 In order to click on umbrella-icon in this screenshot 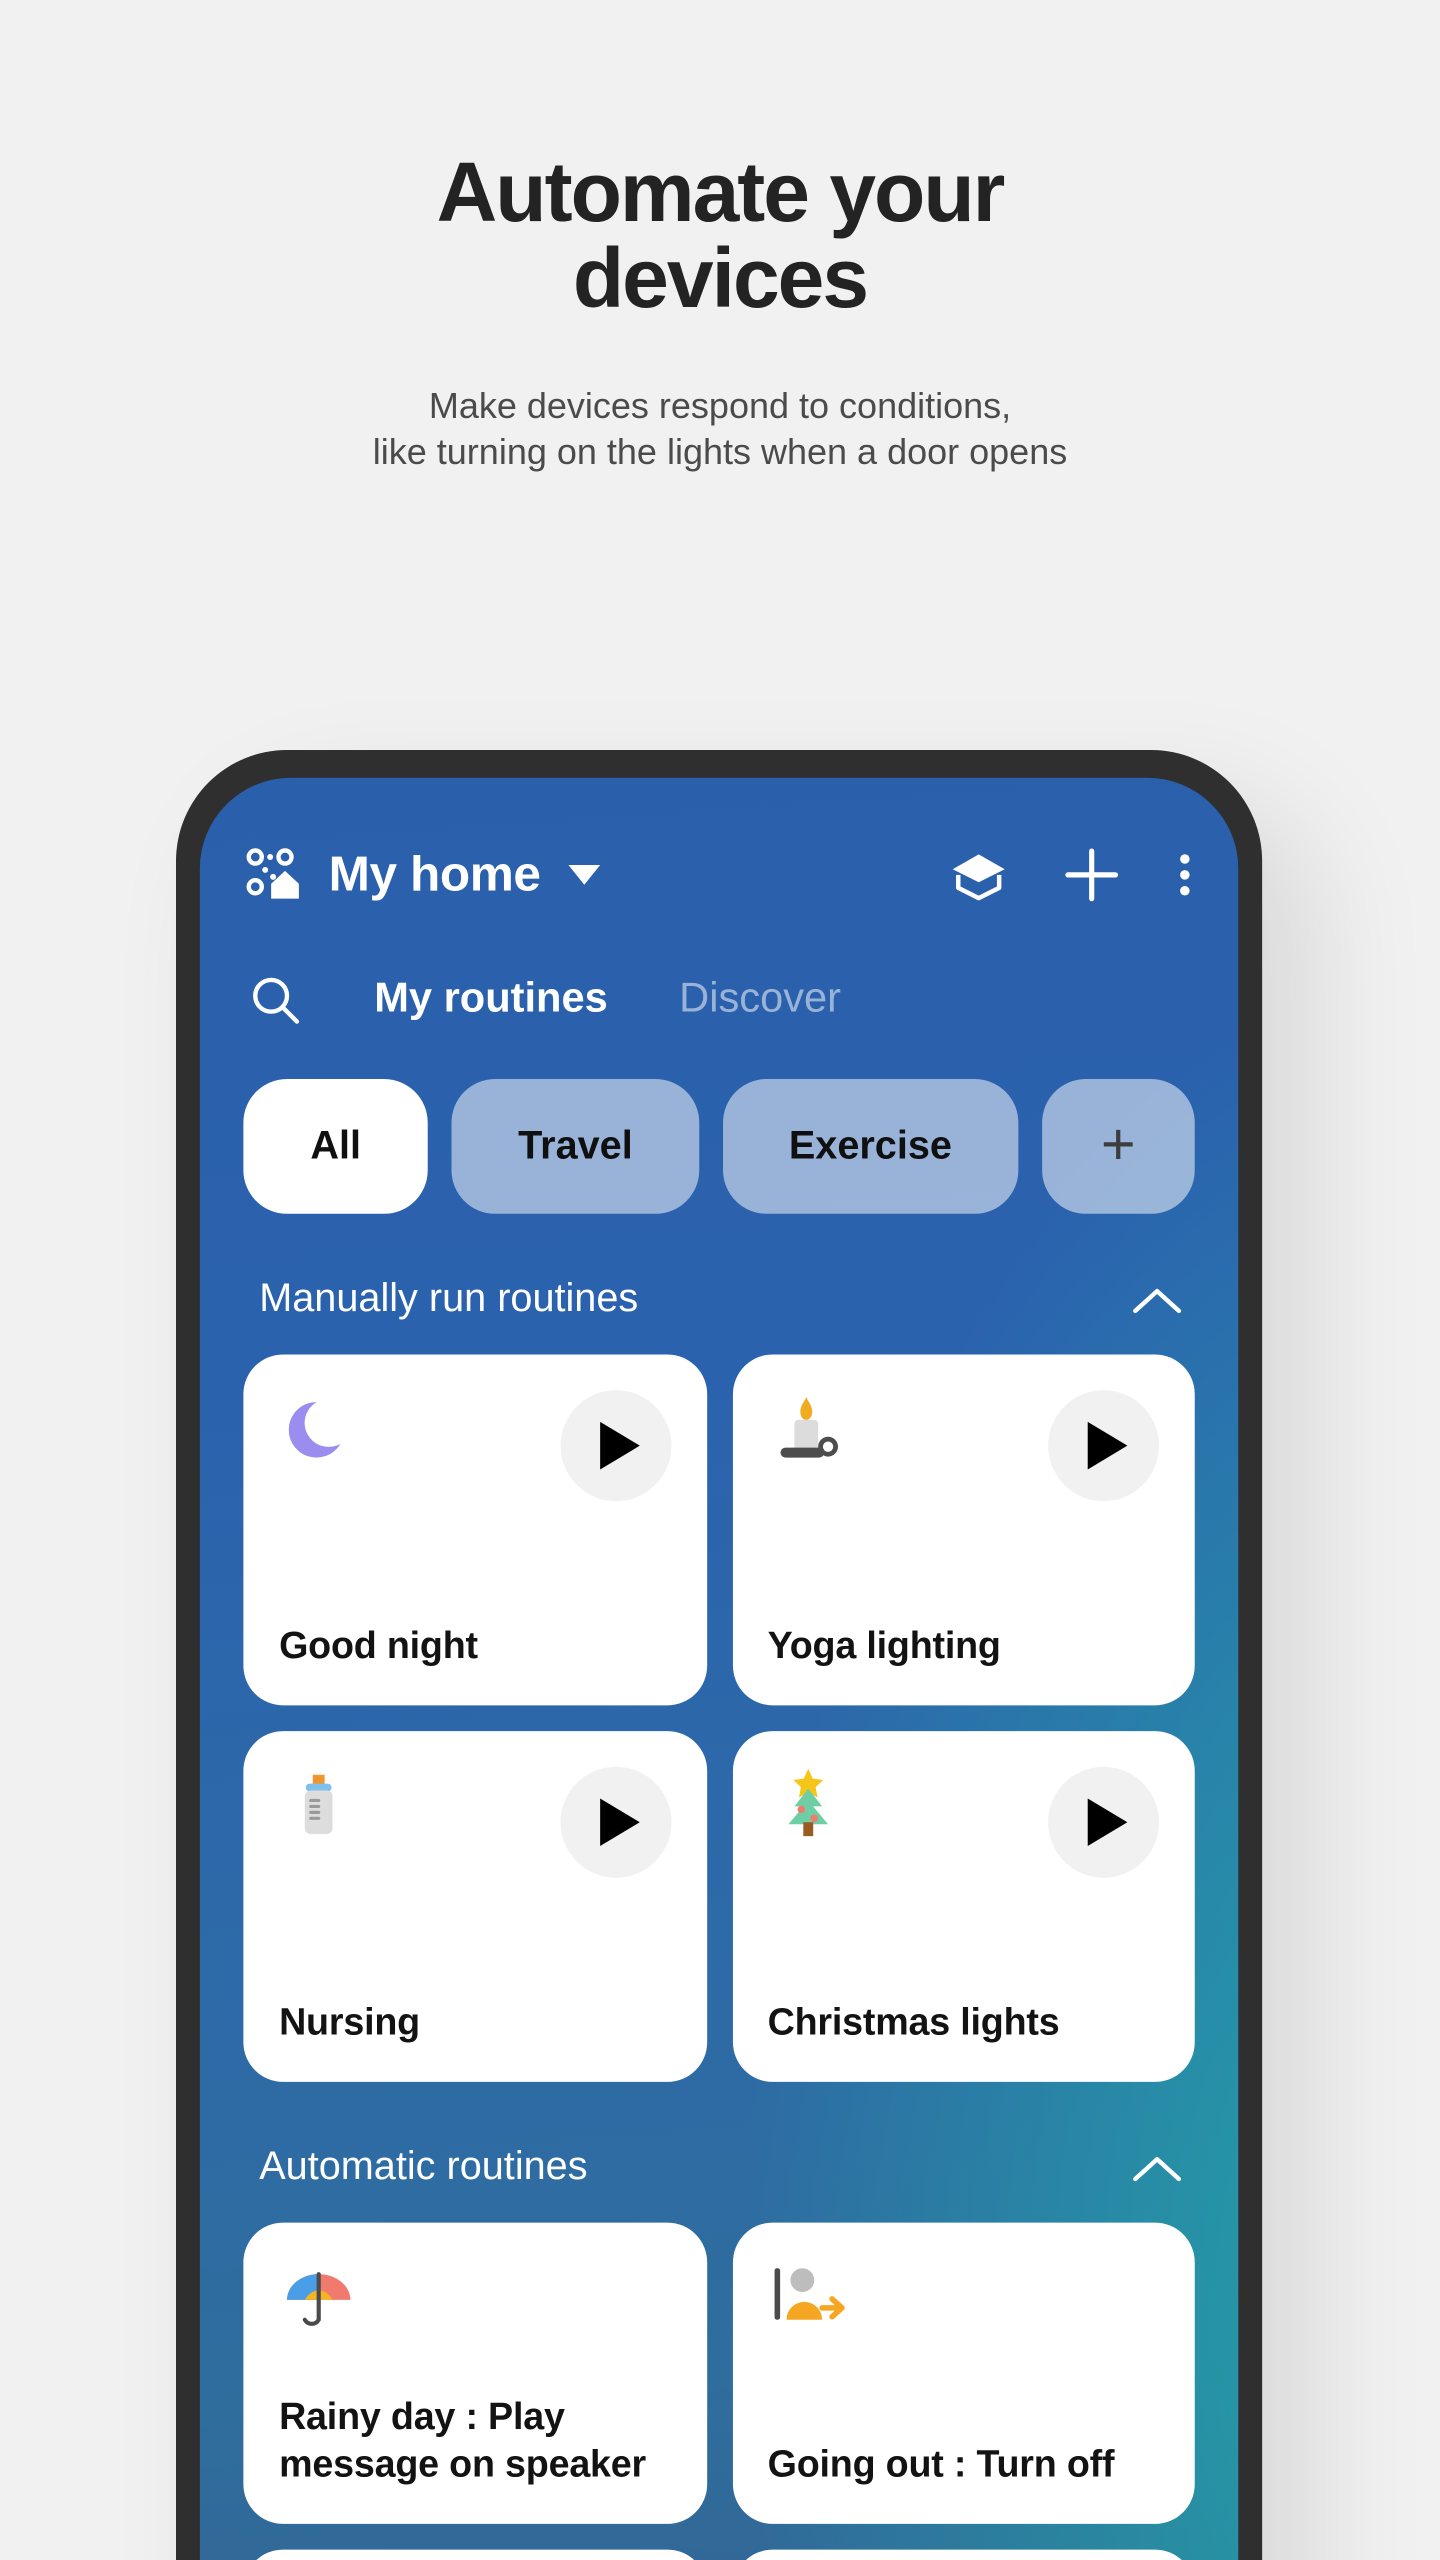, I will do `click(318, 2297)`.